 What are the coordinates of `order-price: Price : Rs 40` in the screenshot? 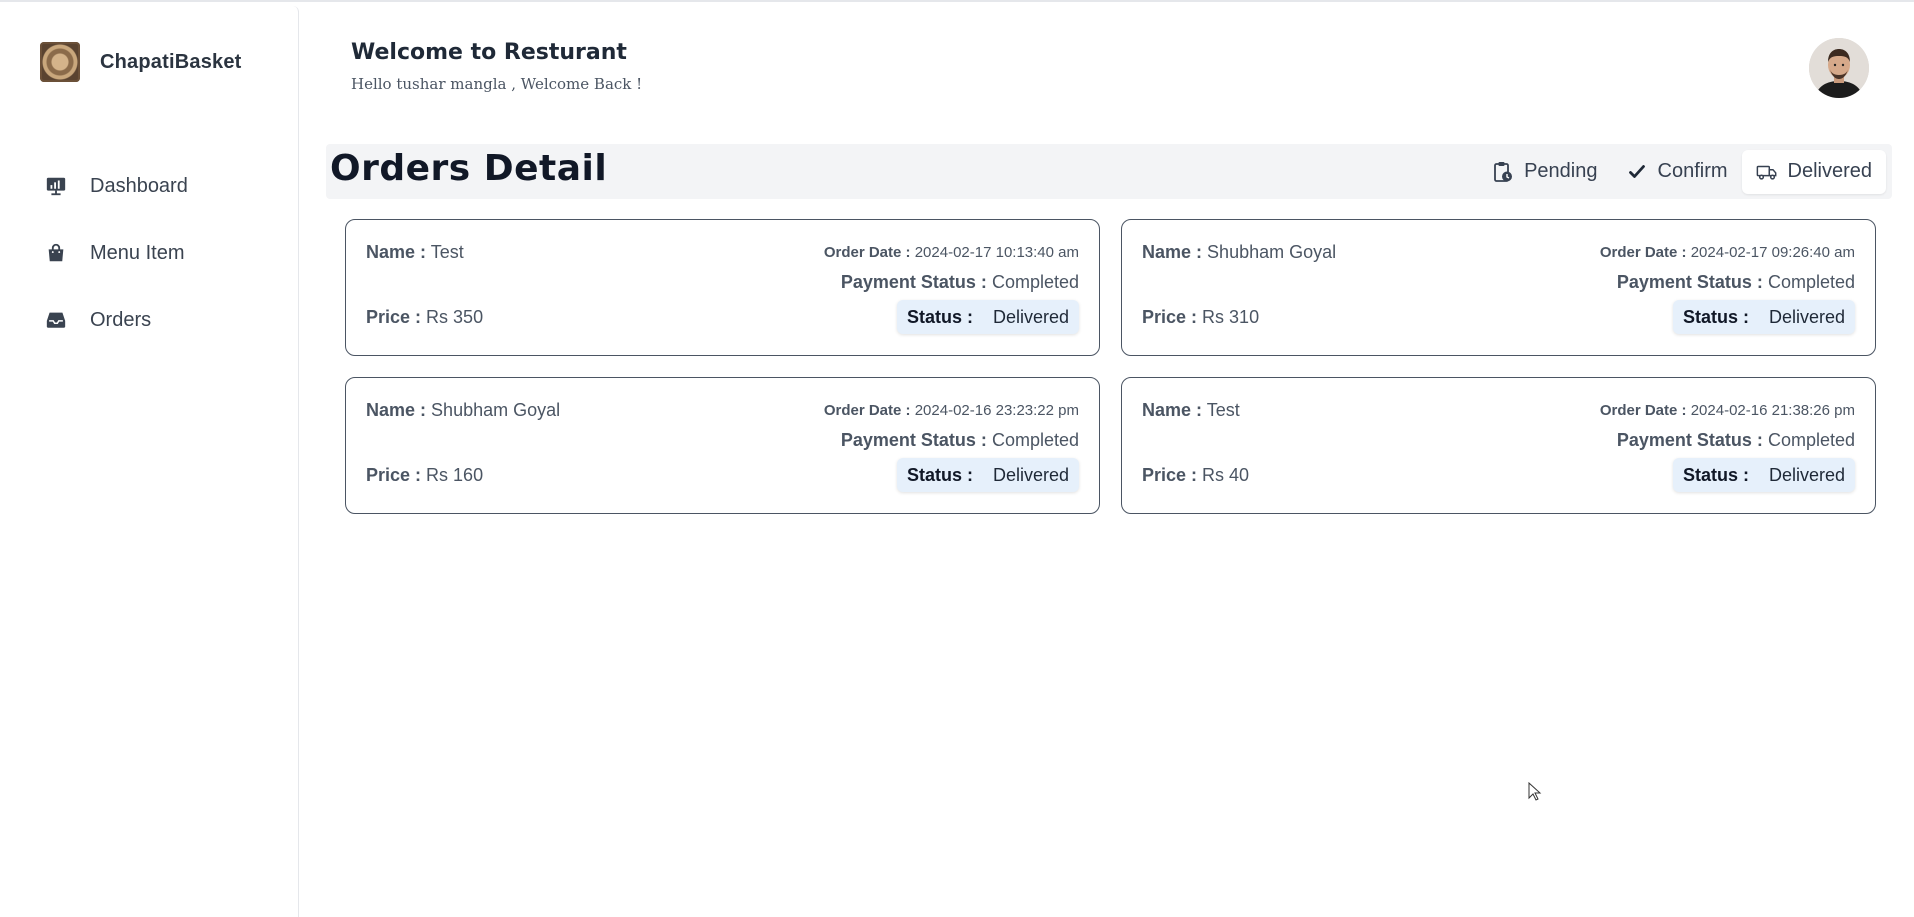 It's located at (1195, 475).